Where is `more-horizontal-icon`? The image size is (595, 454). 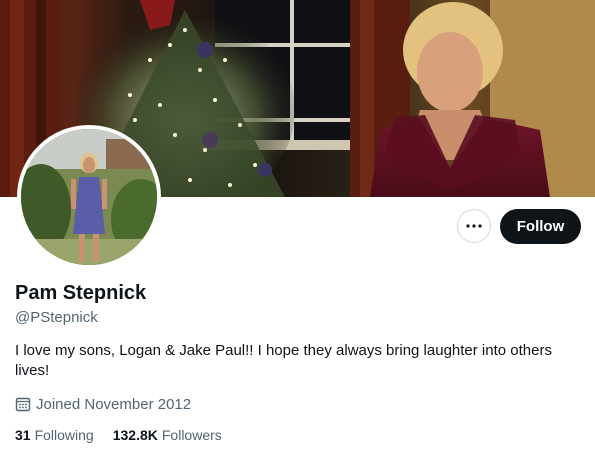 more-horizontal-icon is located at coordinates (474, 226).